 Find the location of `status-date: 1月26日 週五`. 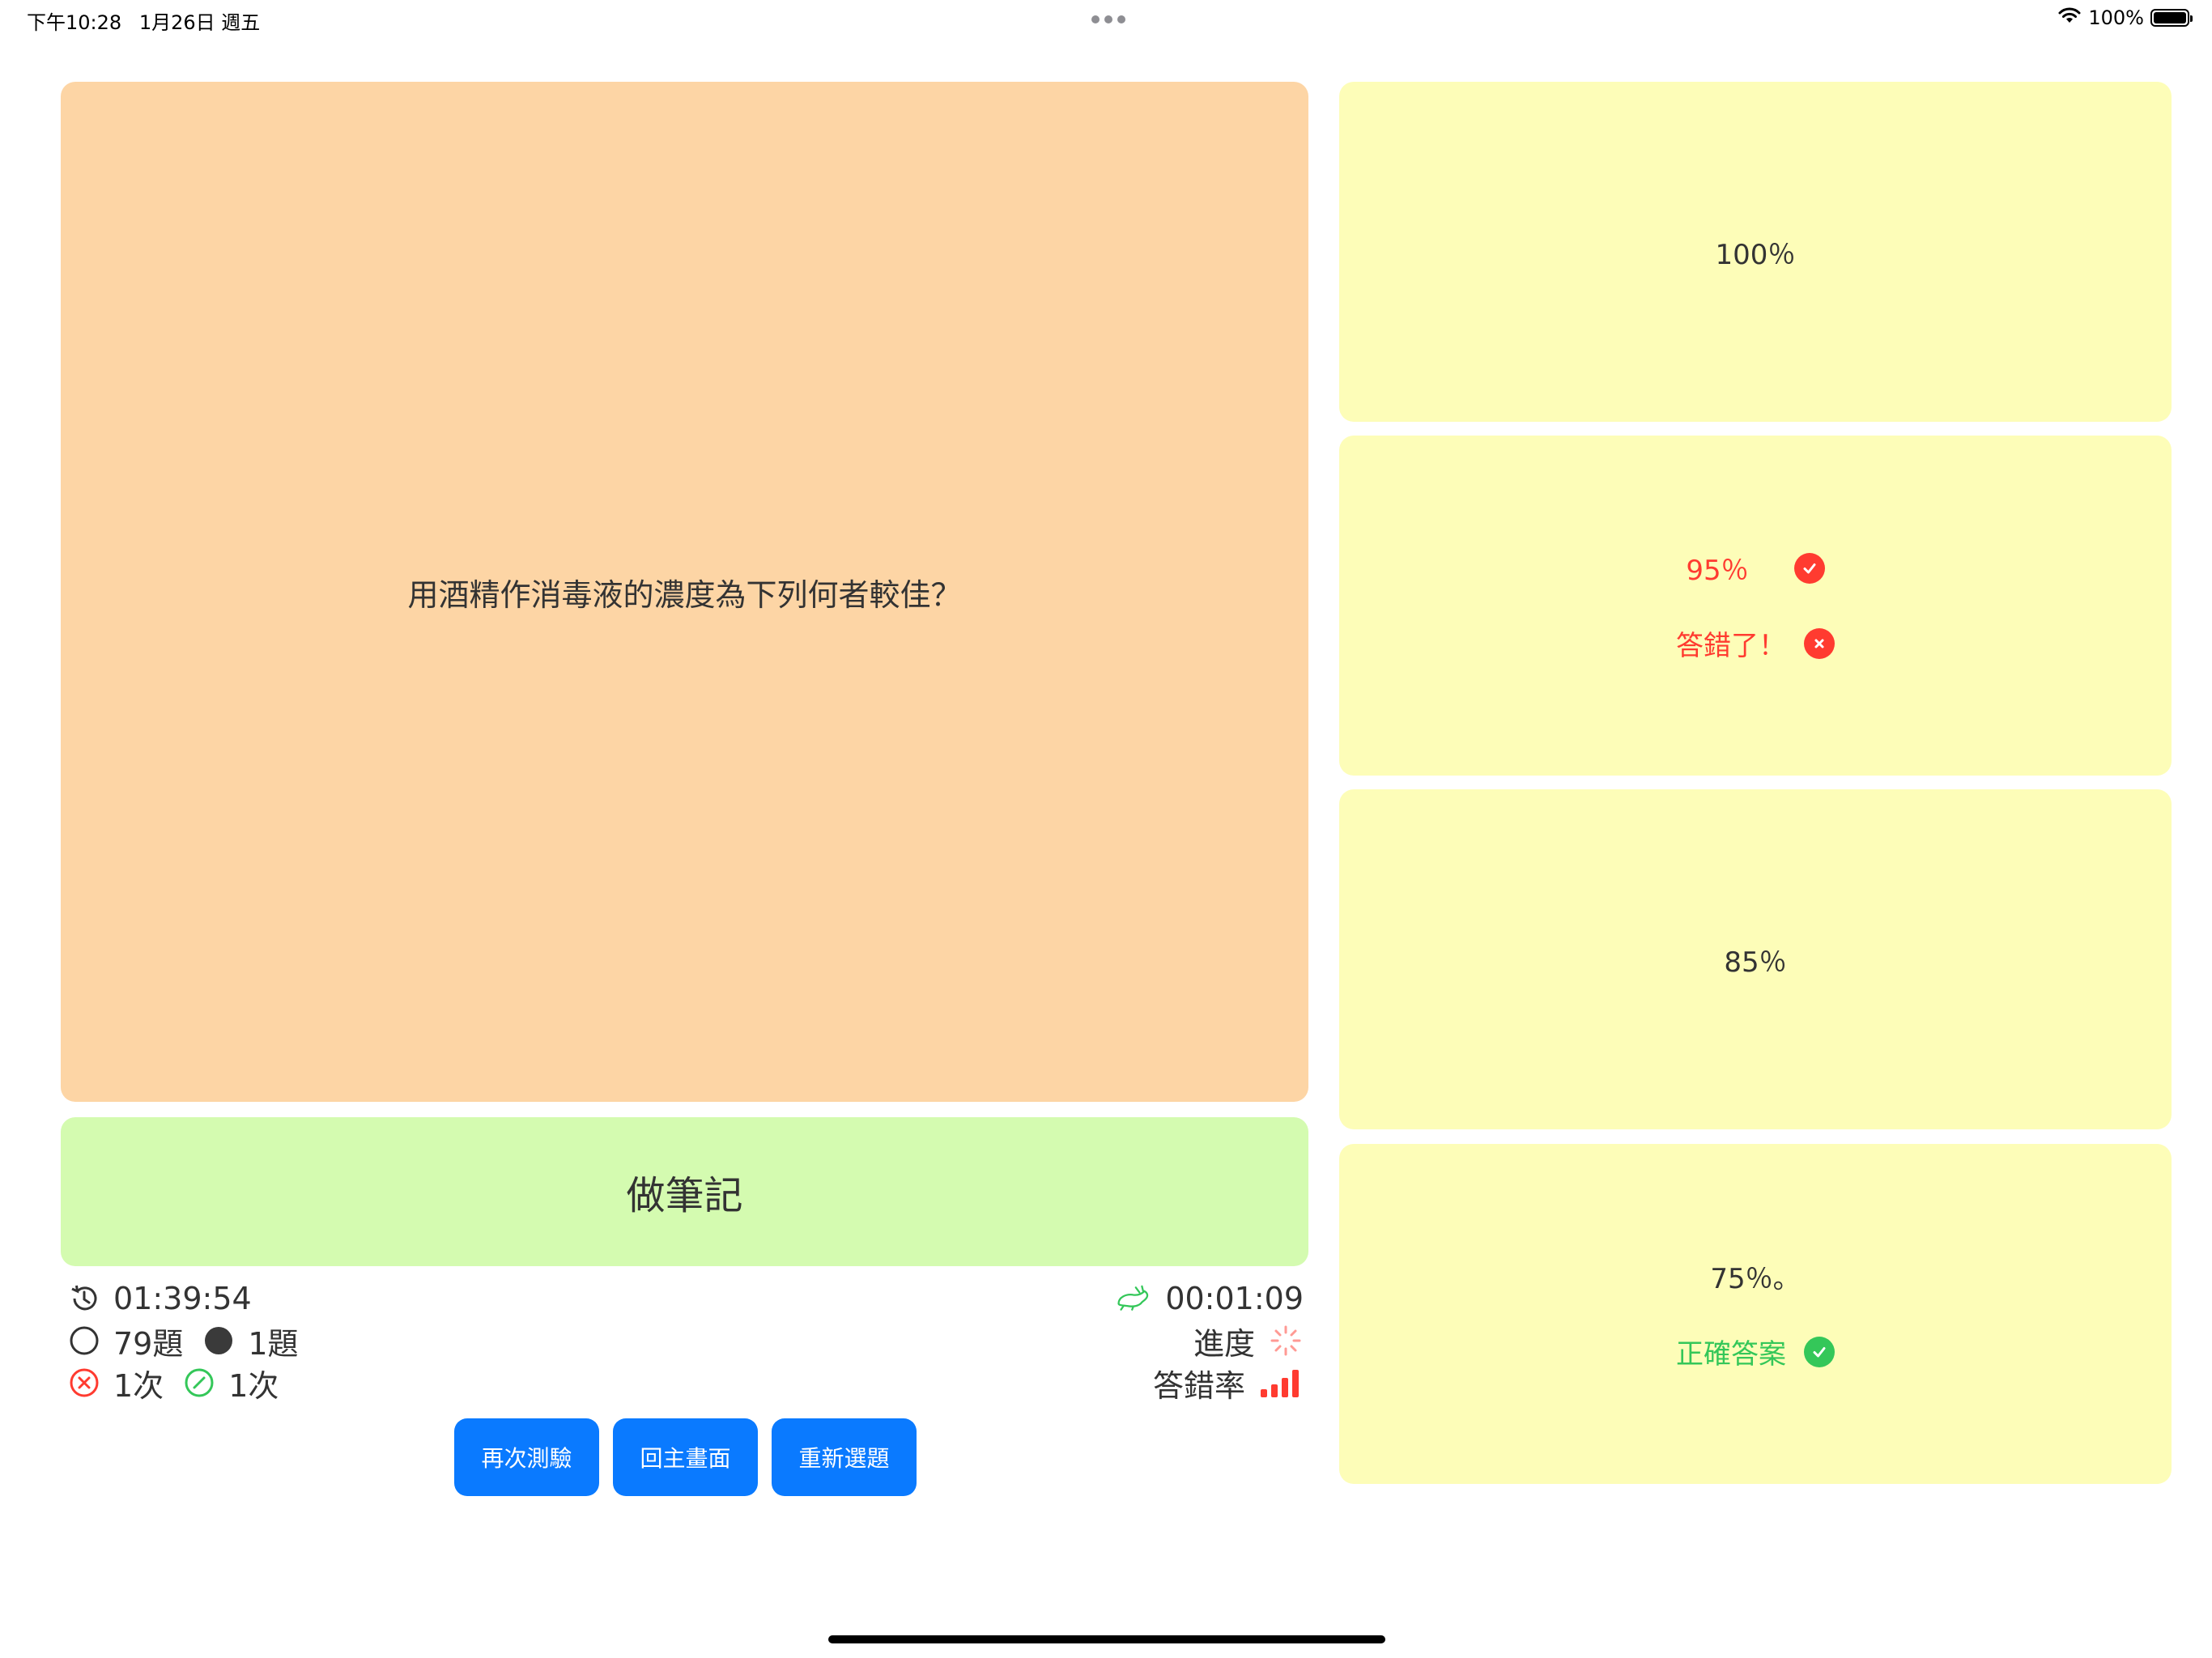

status-date: 1月26日 週五 is located at coordinates (200, 22).